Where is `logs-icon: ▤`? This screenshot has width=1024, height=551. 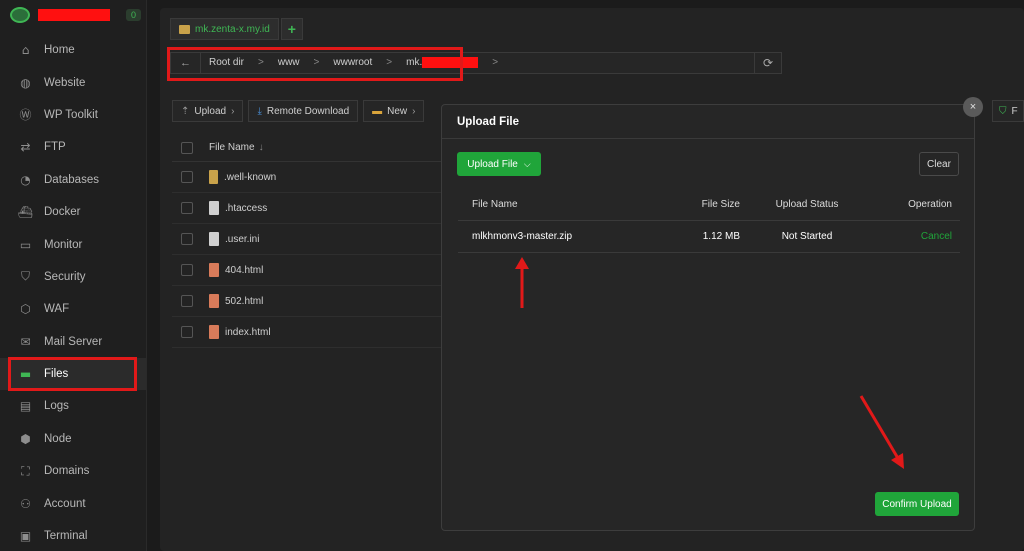 logs-icon: ▤ is located at coordinates (25, 406).